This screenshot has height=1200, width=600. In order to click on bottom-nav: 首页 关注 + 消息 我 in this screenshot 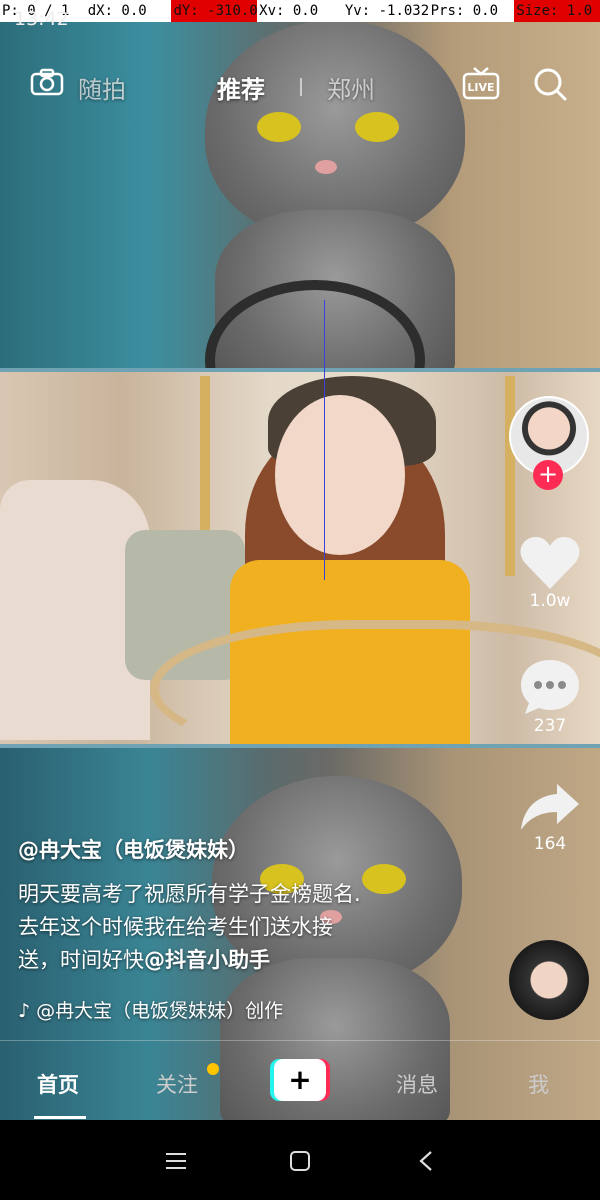, I will do `click(300, 1080)`.